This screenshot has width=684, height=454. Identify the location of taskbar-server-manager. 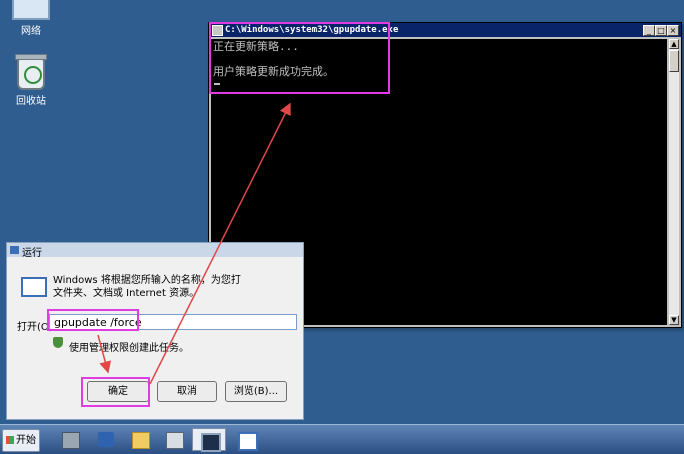
(70, 439).